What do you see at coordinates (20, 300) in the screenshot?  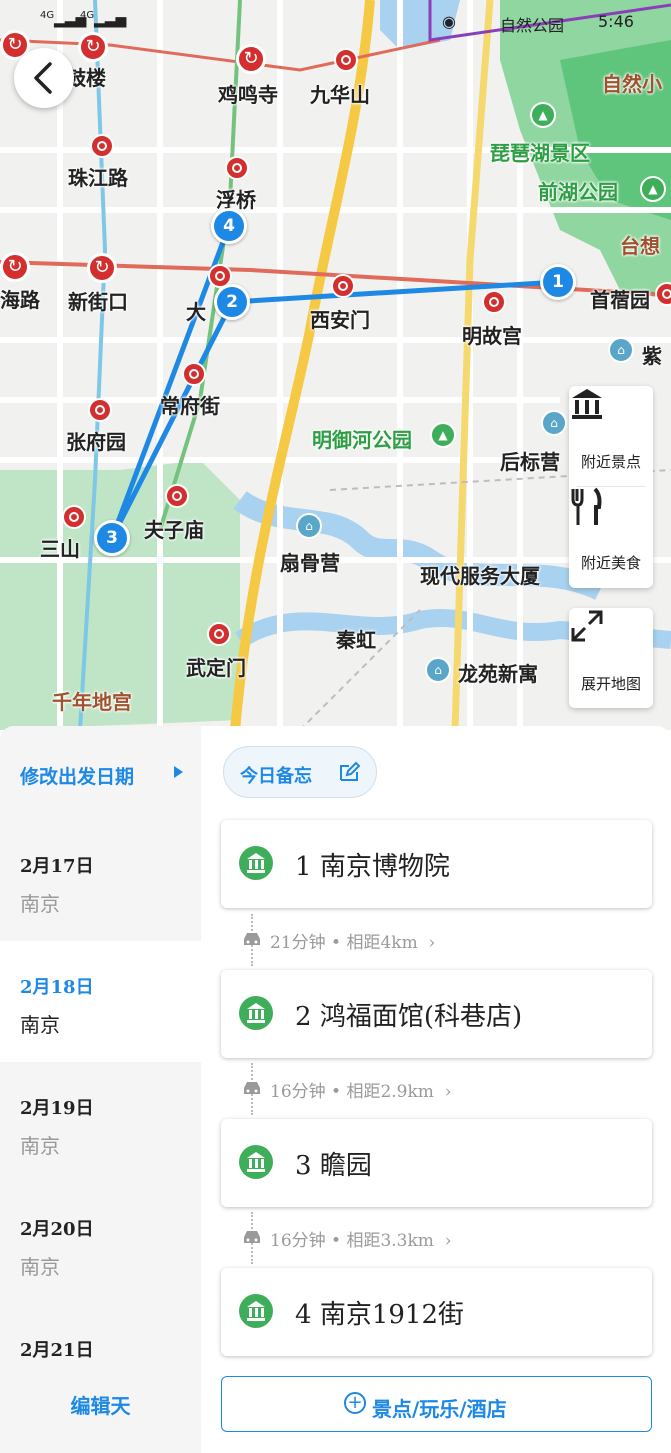 I see `map-label: 海路` at bounding box center [20, 300].